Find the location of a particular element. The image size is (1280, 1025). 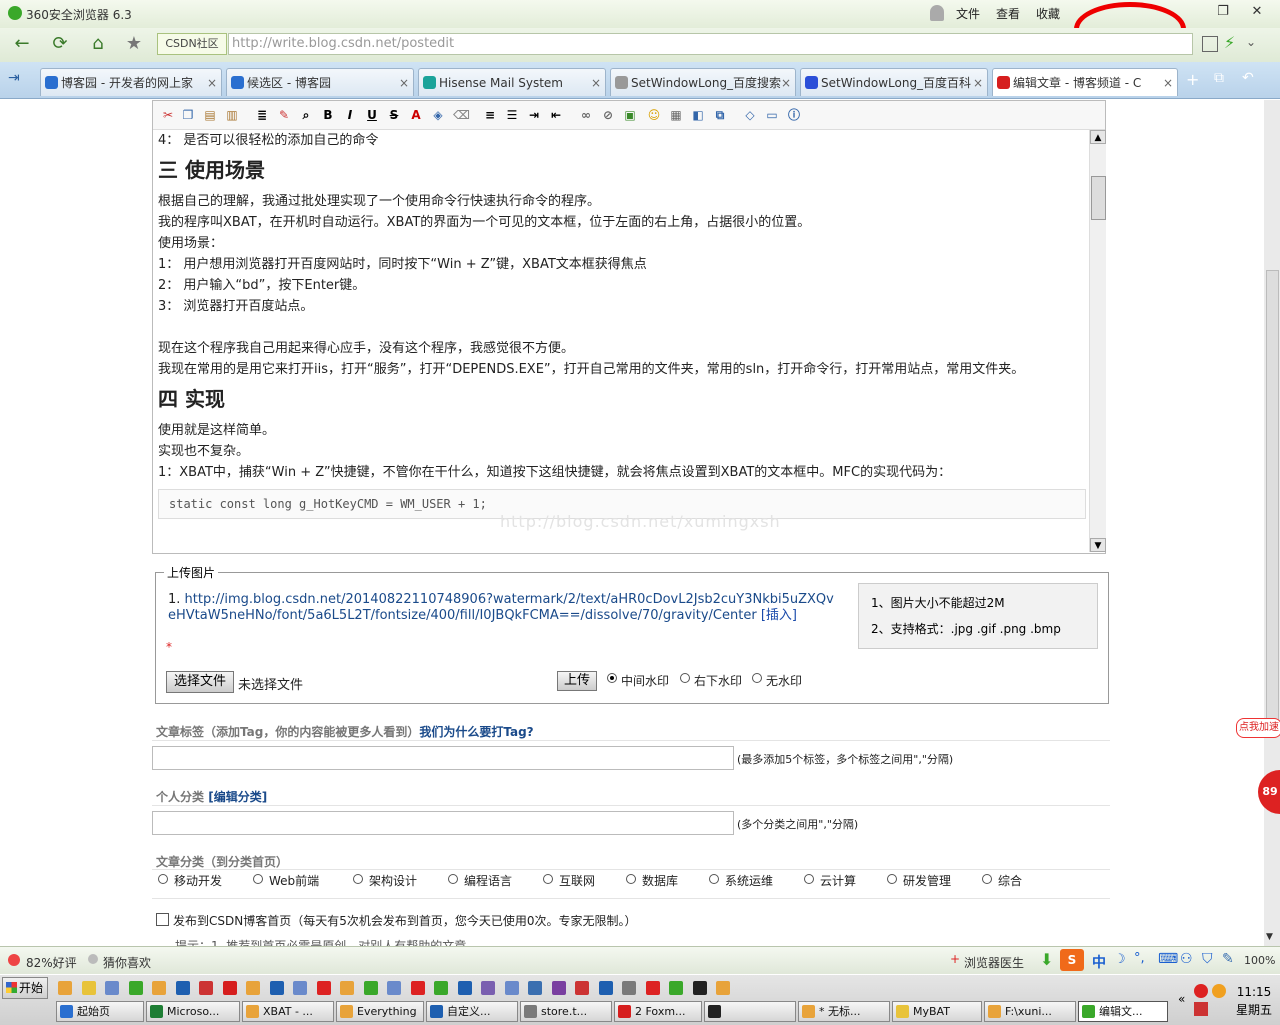

speed-ball: 89 is located at coordinates (1269, 792).